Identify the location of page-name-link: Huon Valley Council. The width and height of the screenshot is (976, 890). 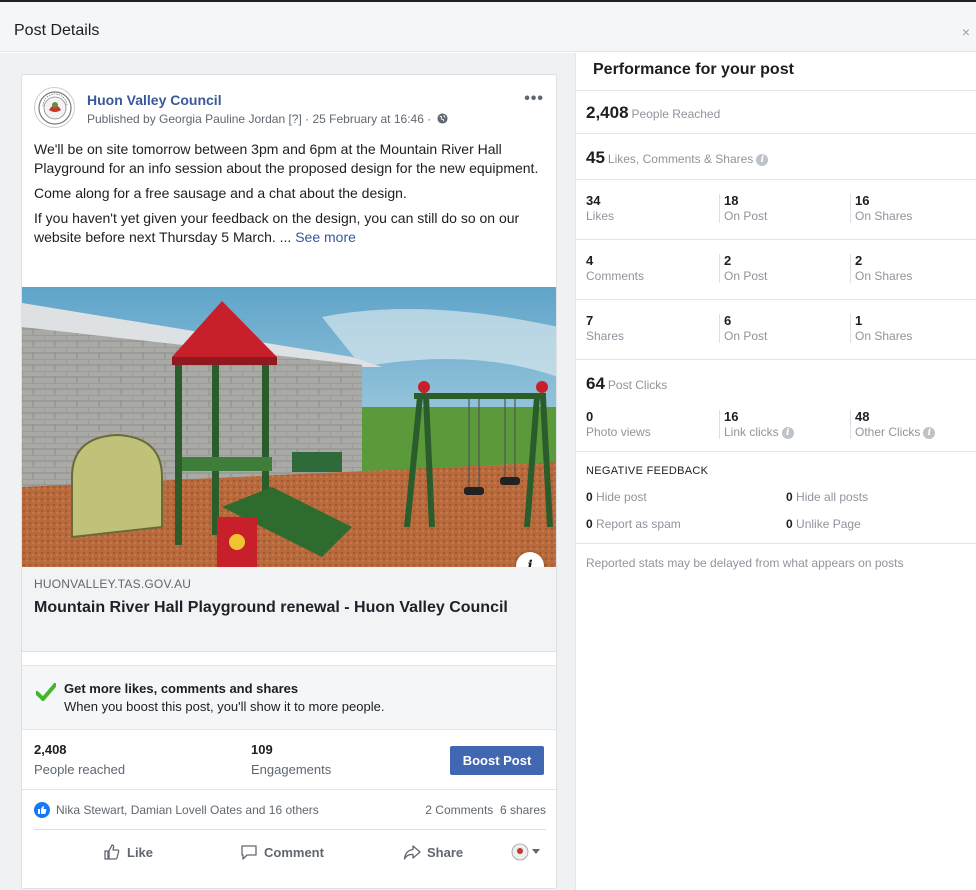
(154, 100).